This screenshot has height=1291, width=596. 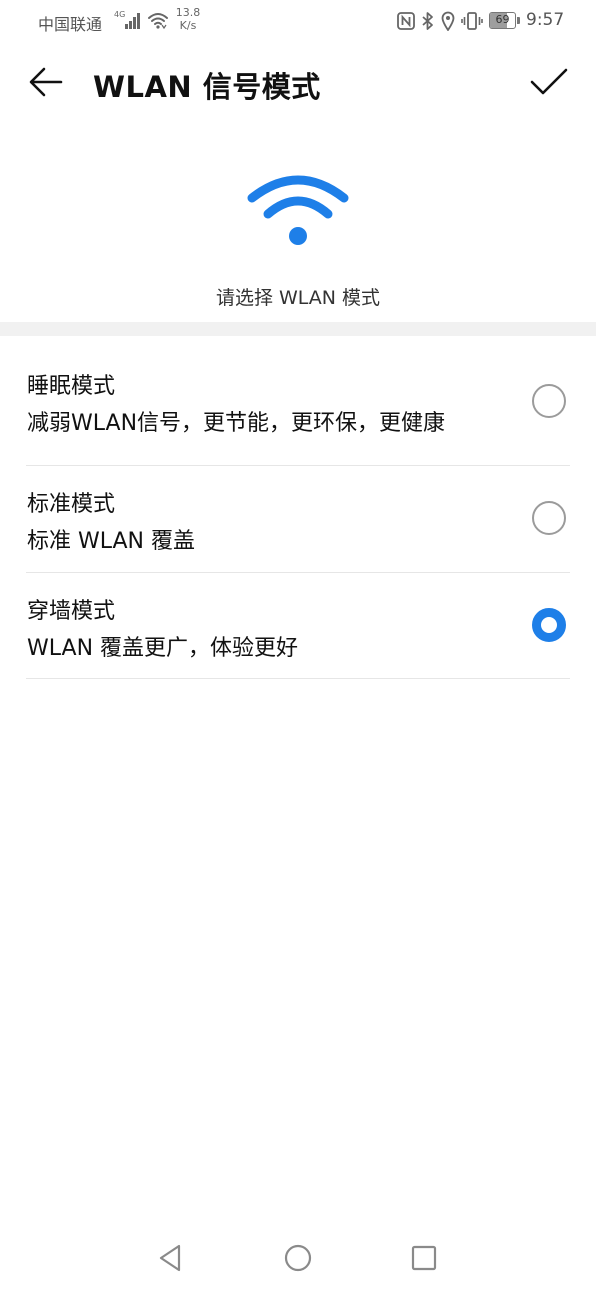 I want to click on status-icons, so click(x=443, y=21).